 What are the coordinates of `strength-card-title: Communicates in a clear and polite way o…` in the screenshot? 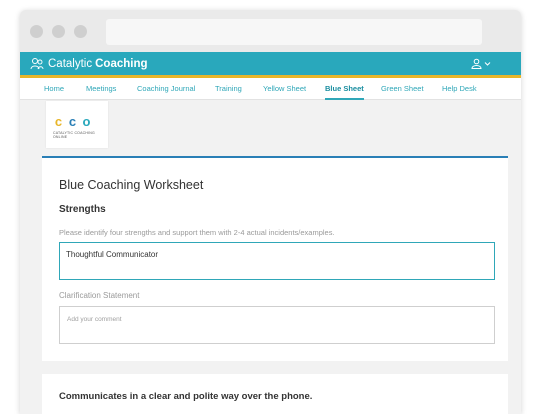 It's located at (186, 396).